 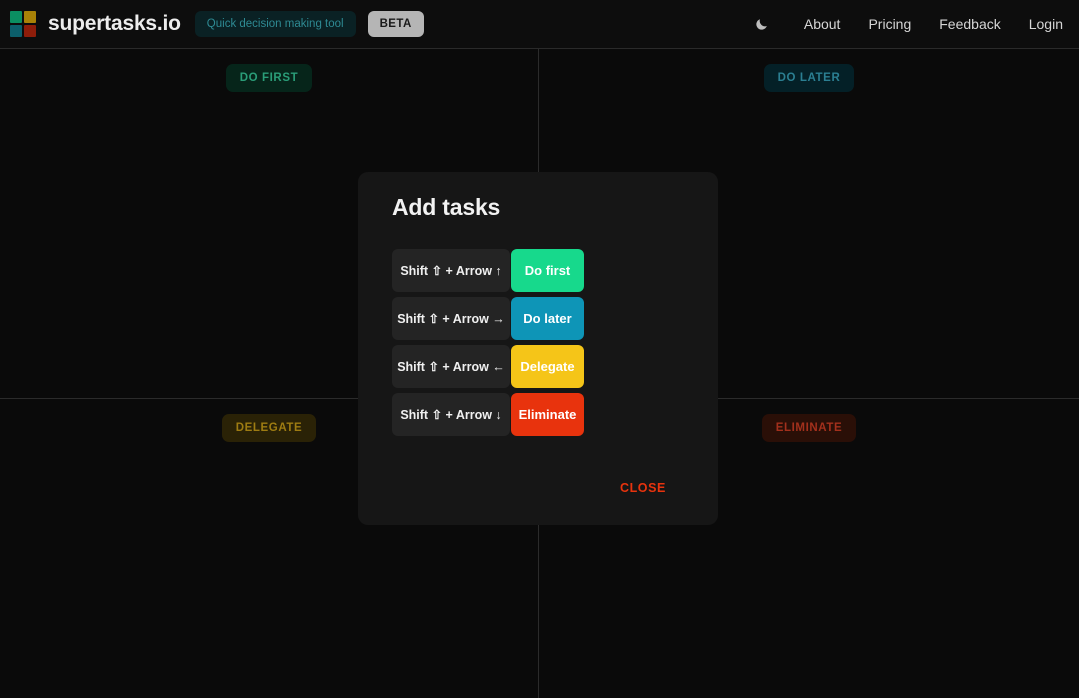 What do you see at coordinates (395, 24) in the screenshot?
I see `beta-badge: BETA` at bounding box center [395, 24].